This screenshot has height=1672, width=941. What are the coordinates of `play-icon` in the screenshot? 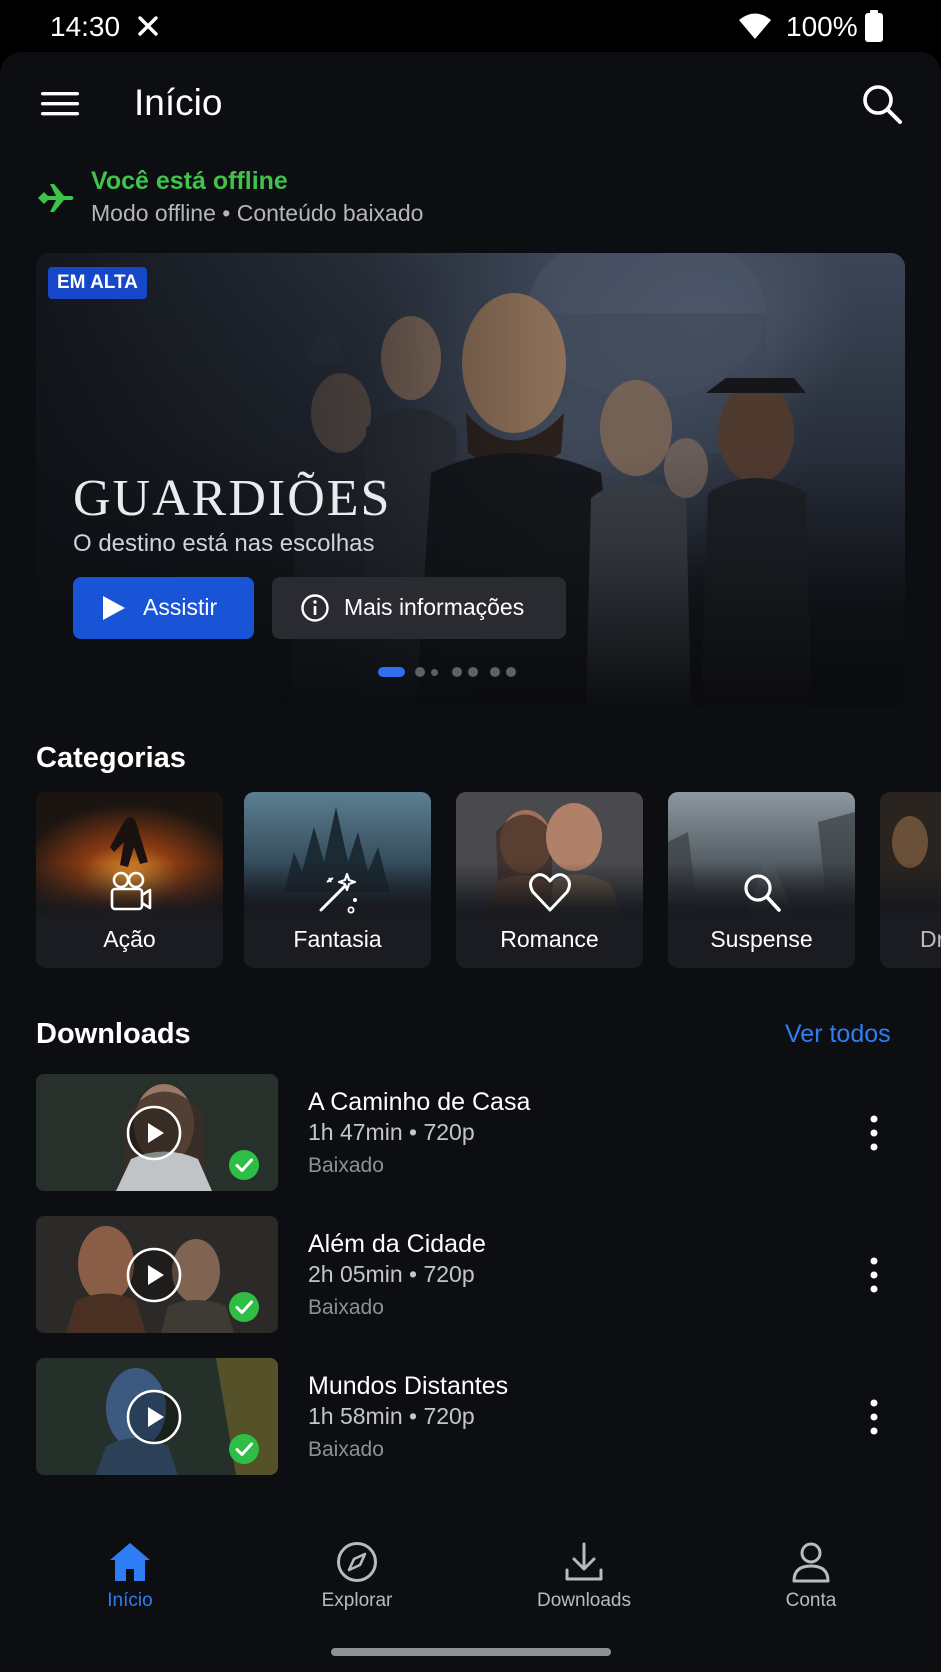 It's located at (114, 608).